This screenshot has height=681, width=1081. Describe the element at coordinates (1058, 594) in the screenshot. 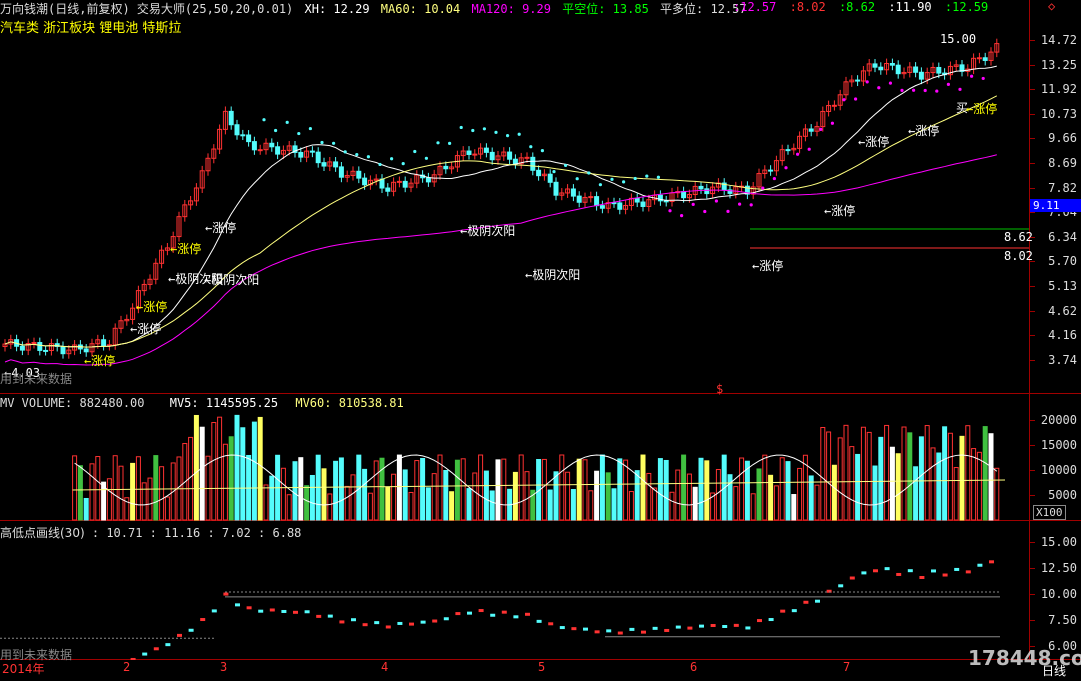

I see `indicator-axis-label: 10.00` at that location.